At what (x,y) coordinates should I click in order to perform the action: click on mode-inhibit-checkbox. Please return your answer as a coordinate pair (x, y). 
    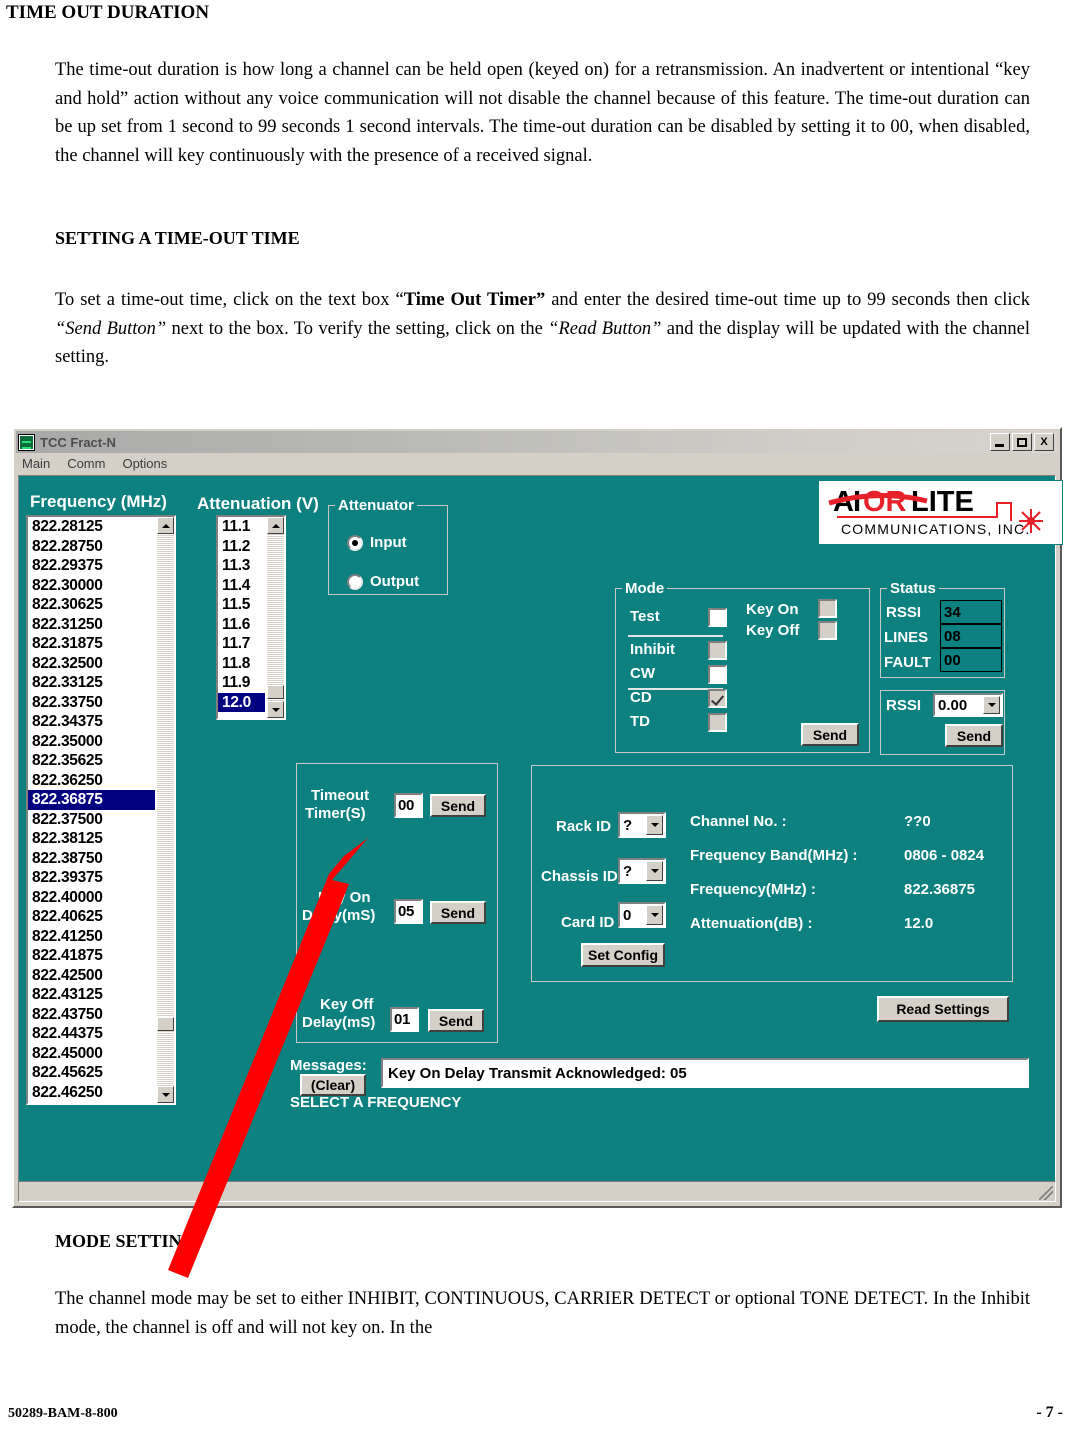
    Looking at the image, I should click on (717, 650).